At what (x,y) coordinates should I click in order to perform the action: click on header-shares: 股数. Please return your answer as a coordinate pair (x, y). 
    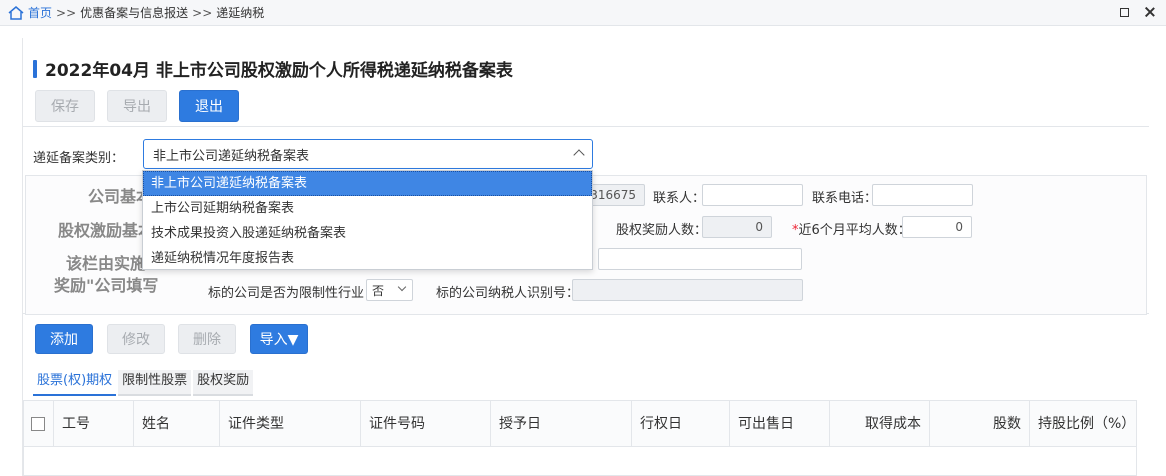
    Looking at the image, I should click on (980, 424).